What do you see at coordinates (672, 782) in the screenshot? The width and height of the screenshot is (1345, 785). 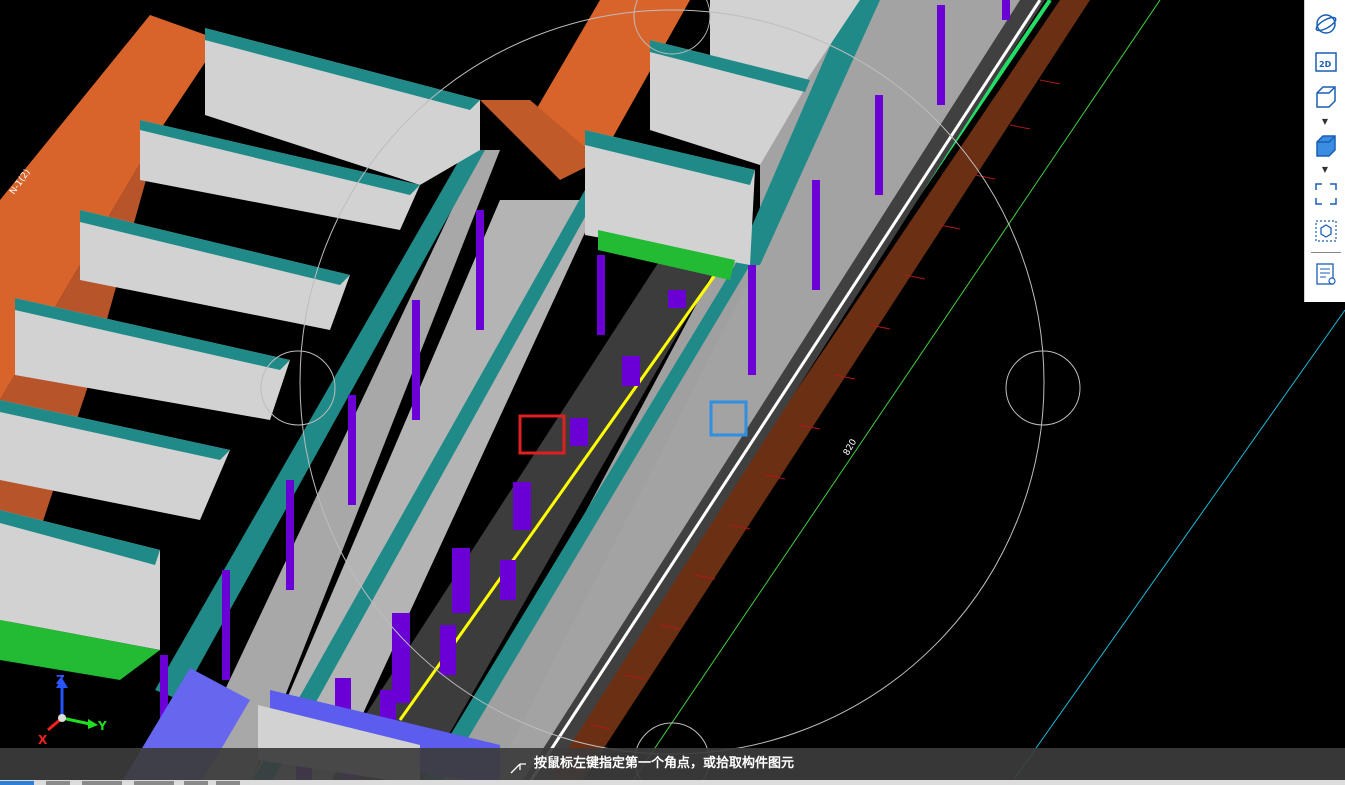 I see `bottom-tab-strip` at bounding box center [672, 782].